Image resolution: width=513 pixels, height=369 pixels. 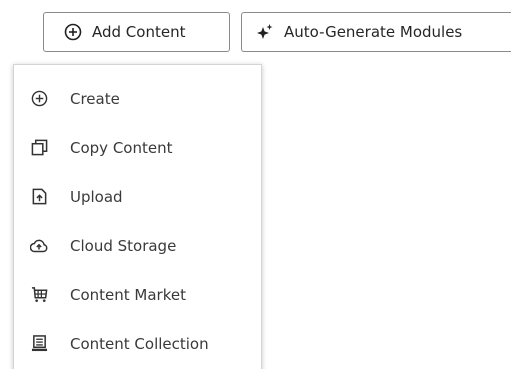 I want to click on copy-icon, so click(x=39, y=148).